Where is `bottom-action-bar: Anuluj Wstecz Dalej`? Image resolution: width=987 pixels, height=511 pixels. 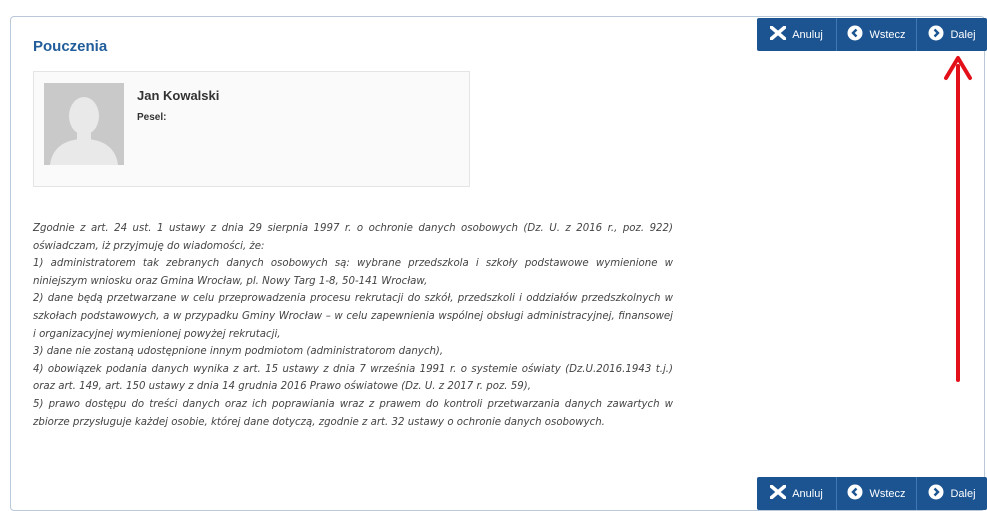
bottom-action-bar: Anuluj Wstecz Dalej is located at coordinates (872, 493).